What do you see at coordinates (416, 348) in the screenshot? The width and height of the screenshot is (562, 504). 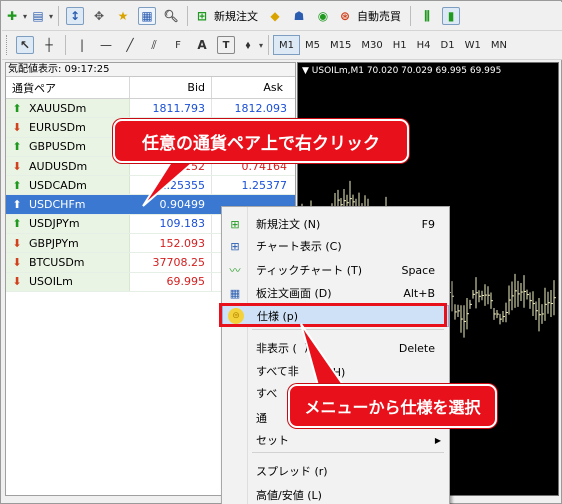 I see `menu-item-shortcut: Delete` at bounding box center [416, 348].